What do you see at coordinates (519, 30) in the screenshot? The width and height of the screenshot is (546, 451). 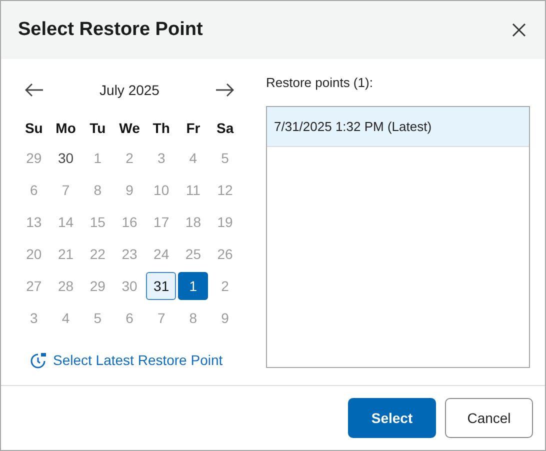 I see `close-icon` at bounding box center [519, 30].